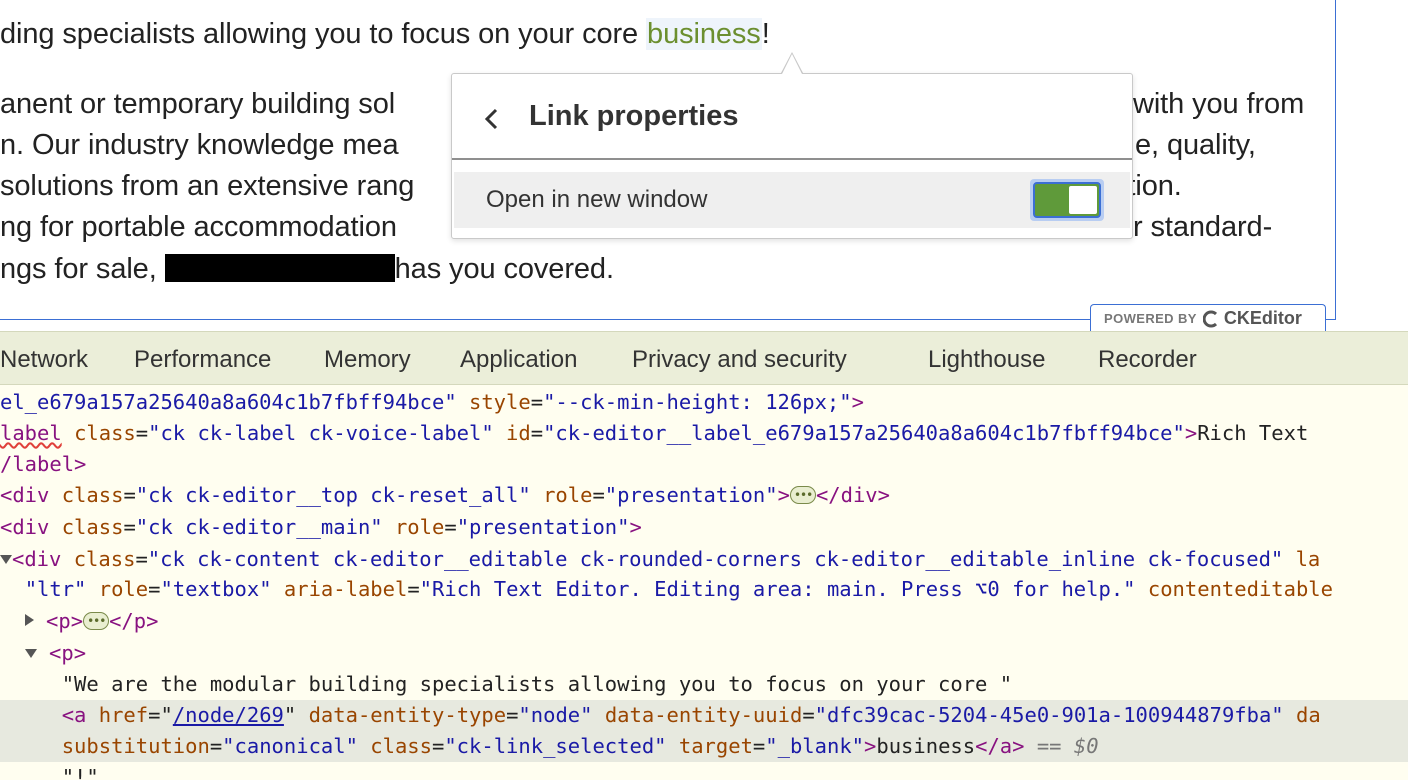 This screenshot has width=1408, height=780. Describe the element at coordinates (345, 589) in the screenshot. I see `attr-name: aria-label` at that location.